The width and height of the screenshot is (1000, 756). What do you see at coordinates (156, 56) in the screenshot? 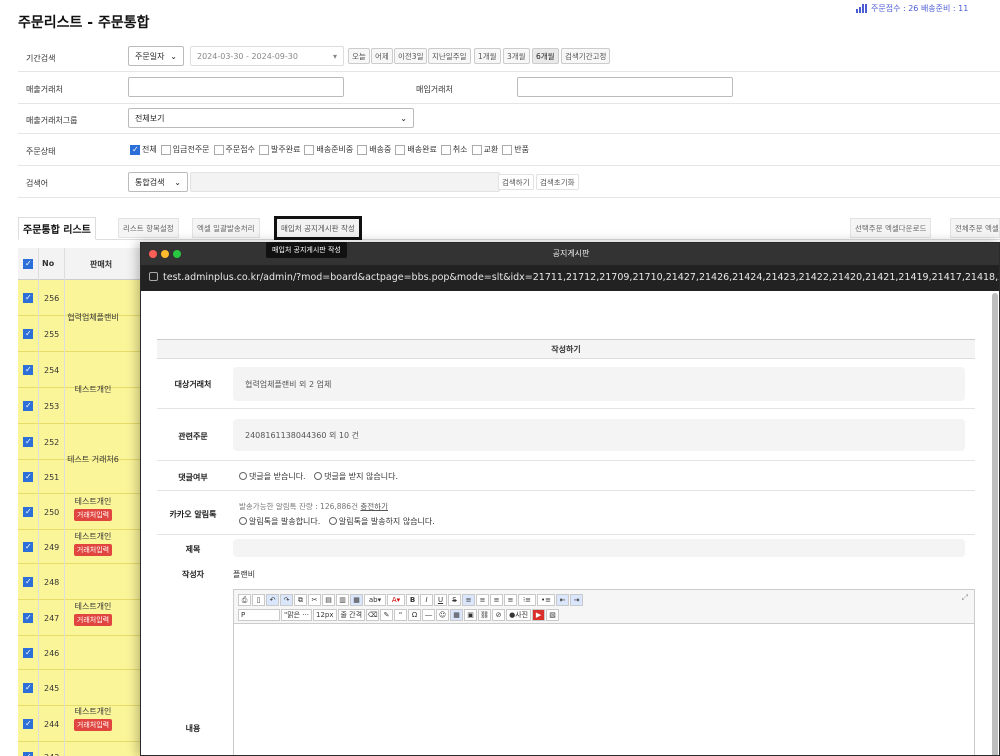
I see `period-type-select: 주문일자 ⌄` at bounding box center [156, 56].